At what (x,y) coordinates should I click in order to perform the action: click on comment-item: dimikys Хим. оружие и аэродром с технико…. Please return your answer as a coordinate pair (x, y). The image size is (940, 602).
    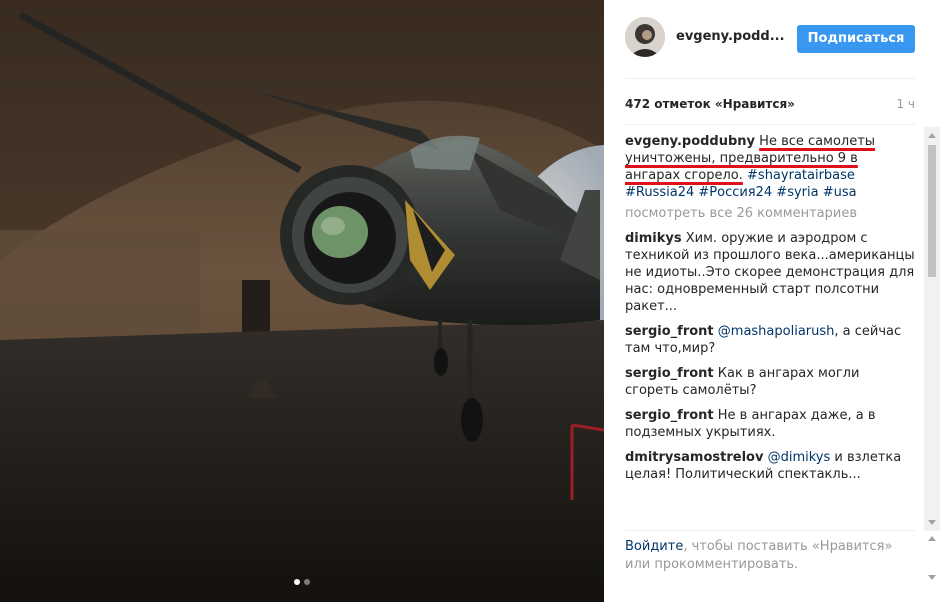
    Looking at the image, I should click on (770, 272).